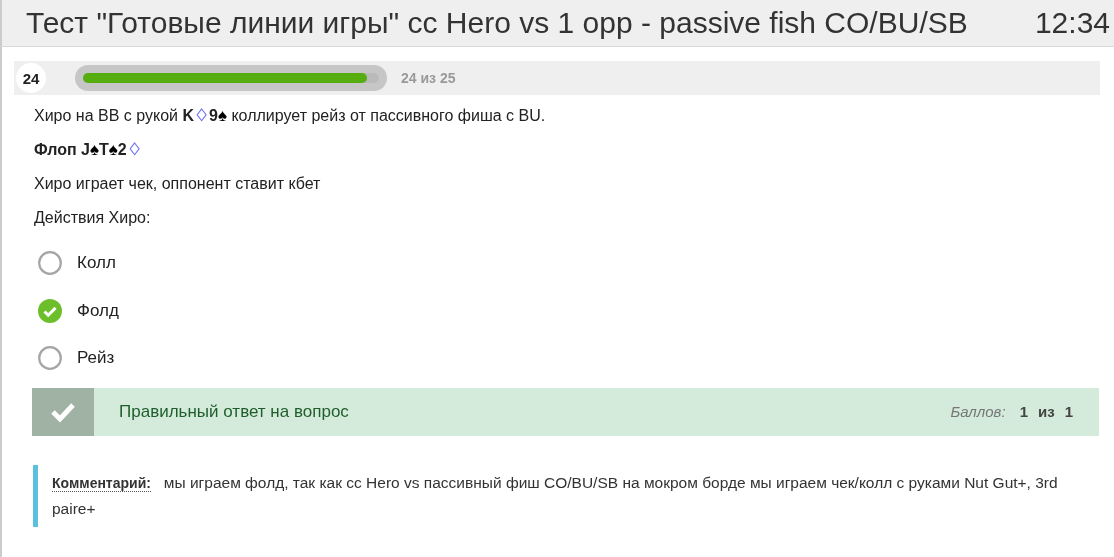  I want to click on quiz-title: Тест "Готовые линии игры" cc Hero vs 1 opp - passive fish CO/BU/SB, so click(497, 23).